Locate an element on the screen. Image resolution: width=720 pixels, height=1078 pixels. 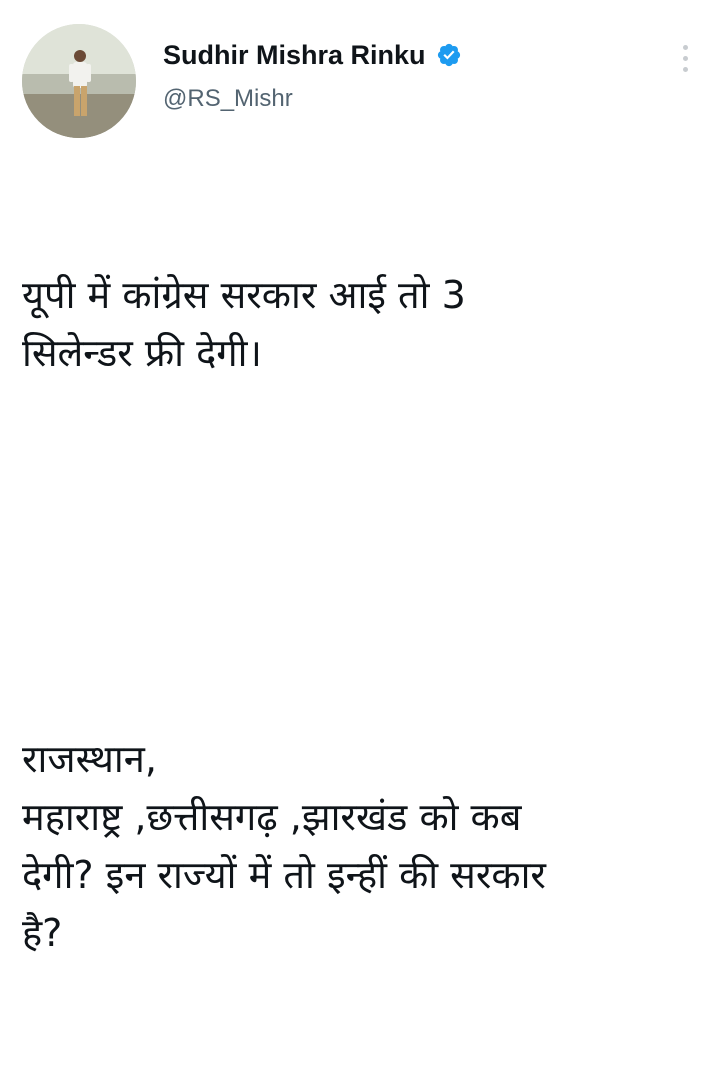
verified-badge-icon is located at coordinates (448, 55).